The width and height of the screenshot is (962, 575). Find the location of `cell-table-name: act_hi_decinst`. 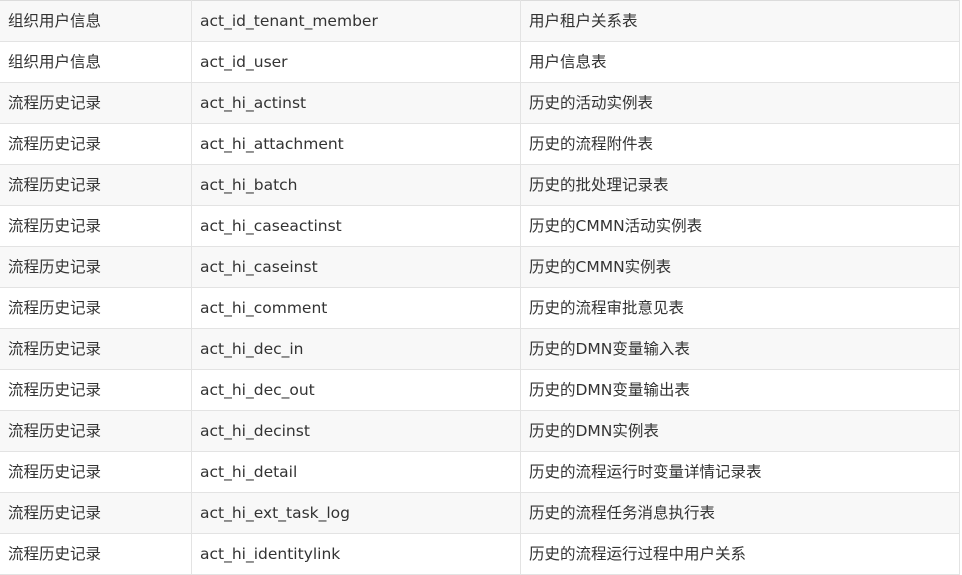

cell-table-name: act_hi_decinst is located at coordinates (356, 431).